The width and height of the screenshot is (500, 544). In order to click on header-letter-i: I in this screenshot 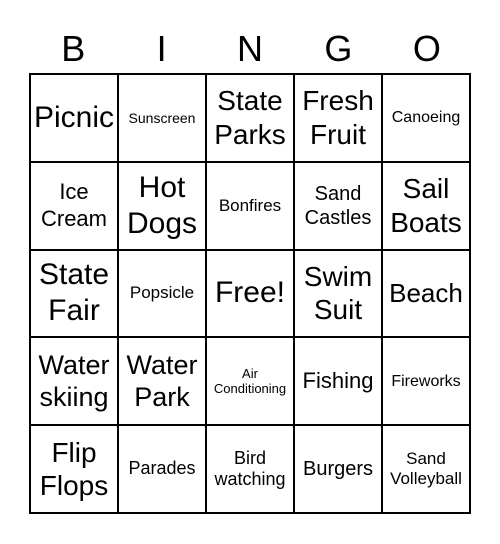, I will do `click(161, 48)`.